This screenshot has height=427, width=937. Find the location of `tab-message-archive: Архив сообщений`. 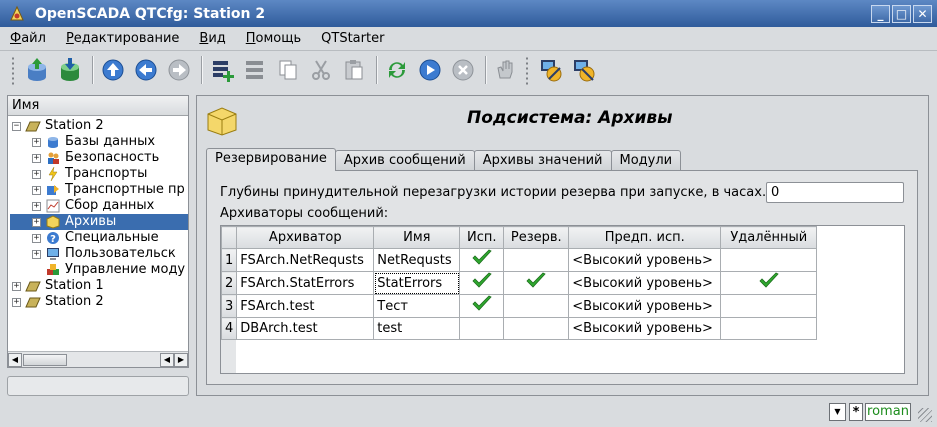

tab-message-archive: Архив сообщений is located at coordinates (404, 160).